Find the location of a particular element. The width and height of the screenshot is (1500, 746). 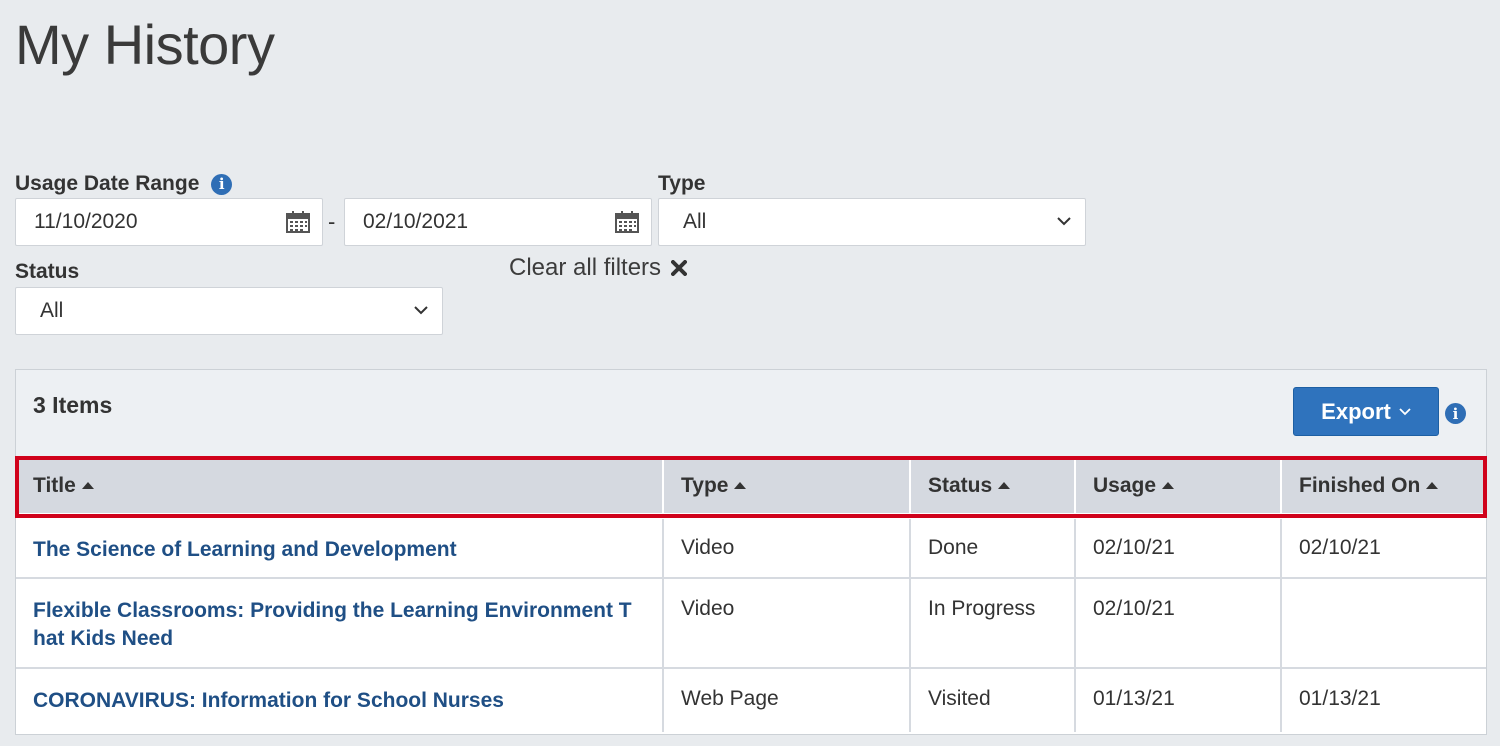

row-finished-on is located at coordinates (1383, 622).